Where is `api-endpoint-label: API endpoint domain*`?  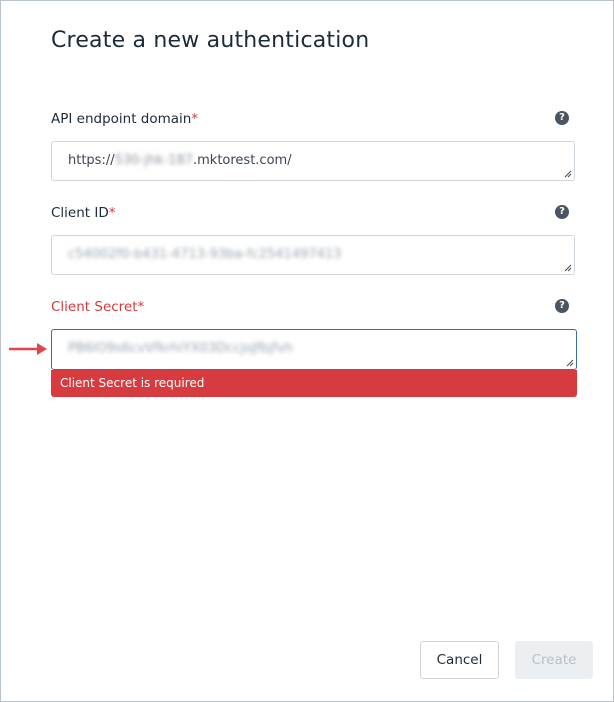 api-endpoint-label: API endpoint domain* is located at coordinates (124, 119).